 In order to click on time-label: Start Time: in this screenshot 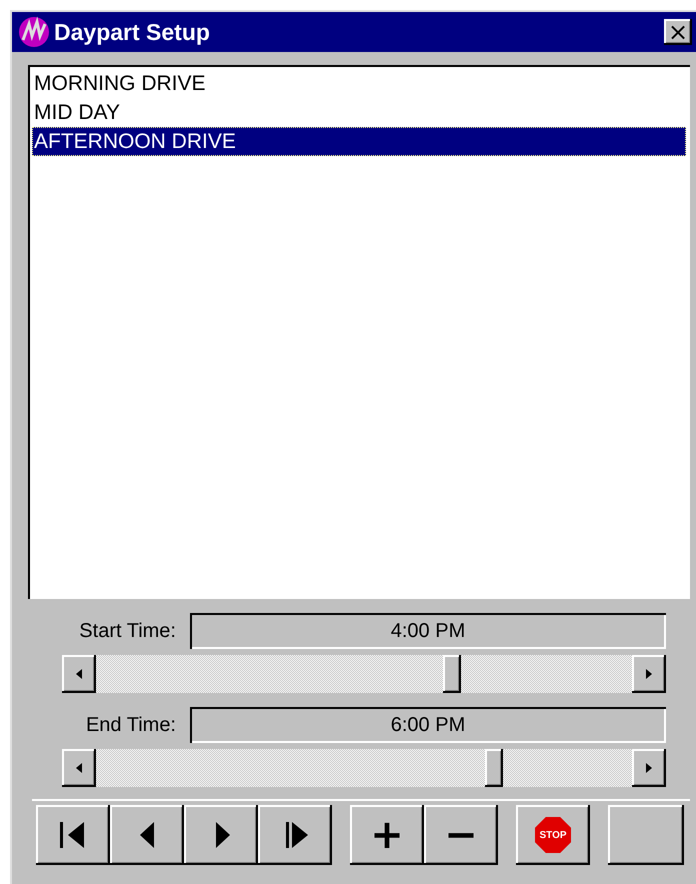, I will do `click(127, 631)`.